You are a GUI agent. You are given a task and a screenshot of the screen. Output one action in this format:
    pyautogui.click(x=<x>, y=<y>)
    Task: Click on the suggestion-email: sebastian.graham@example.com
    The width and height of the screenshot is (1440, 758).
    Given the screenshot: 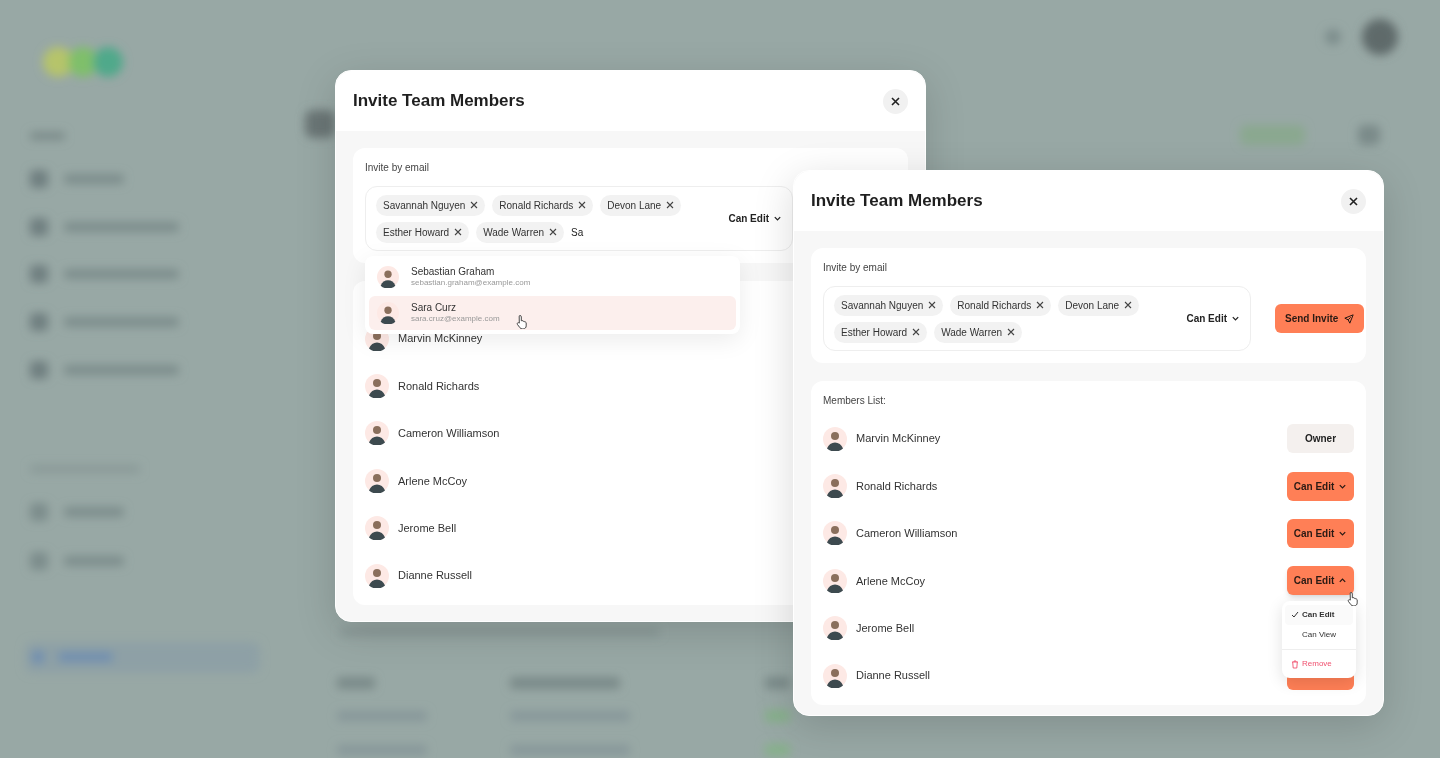 What is the action you would take?
    pyautogui.click(x=471, y=283)
    